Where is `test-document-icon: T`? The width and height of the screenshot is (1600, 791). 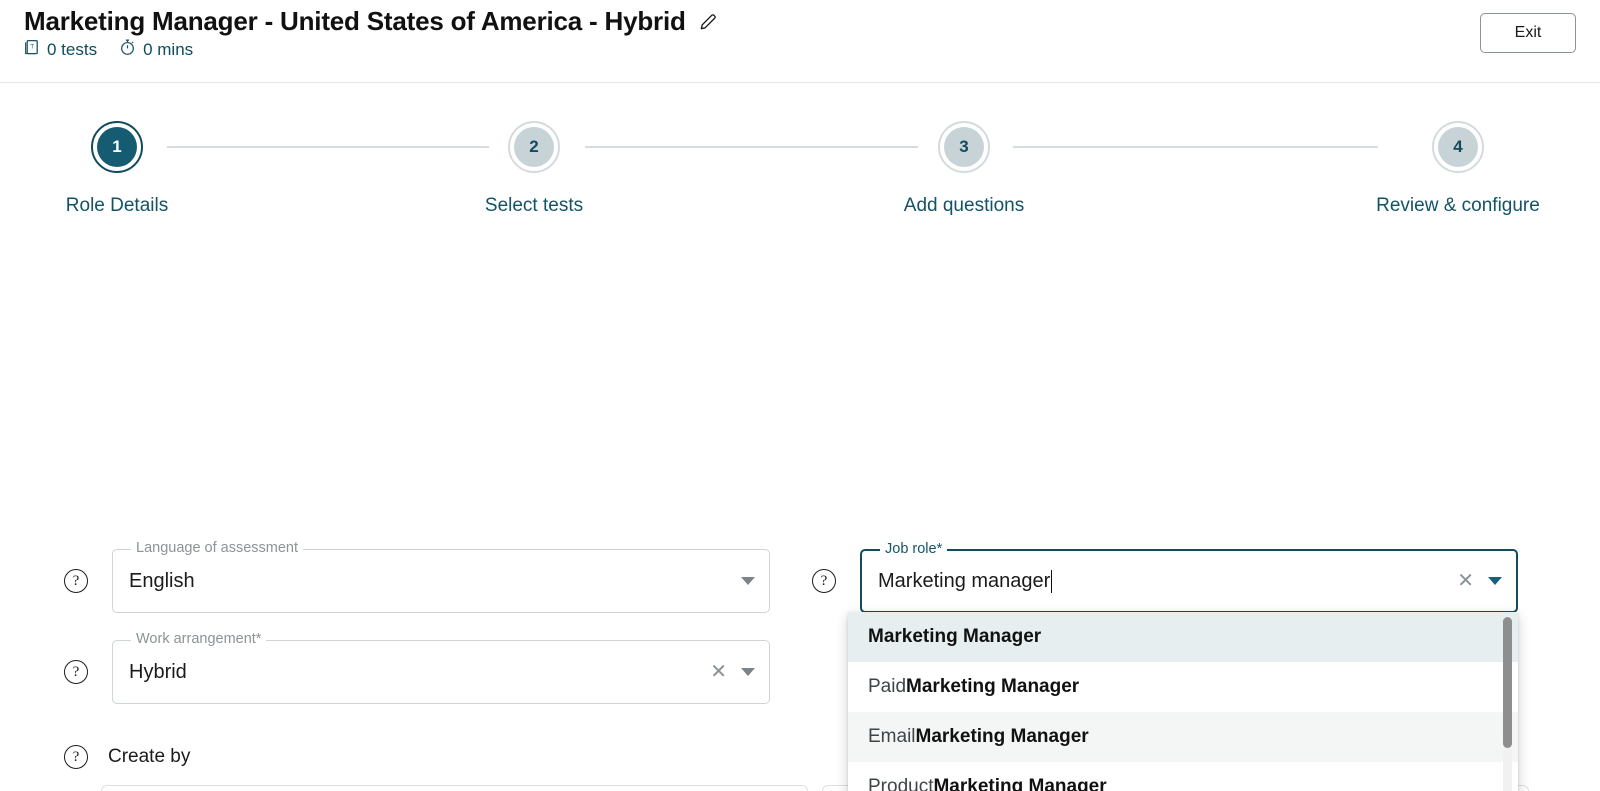 test-document-icon: T is located at coordinates (32, 50).